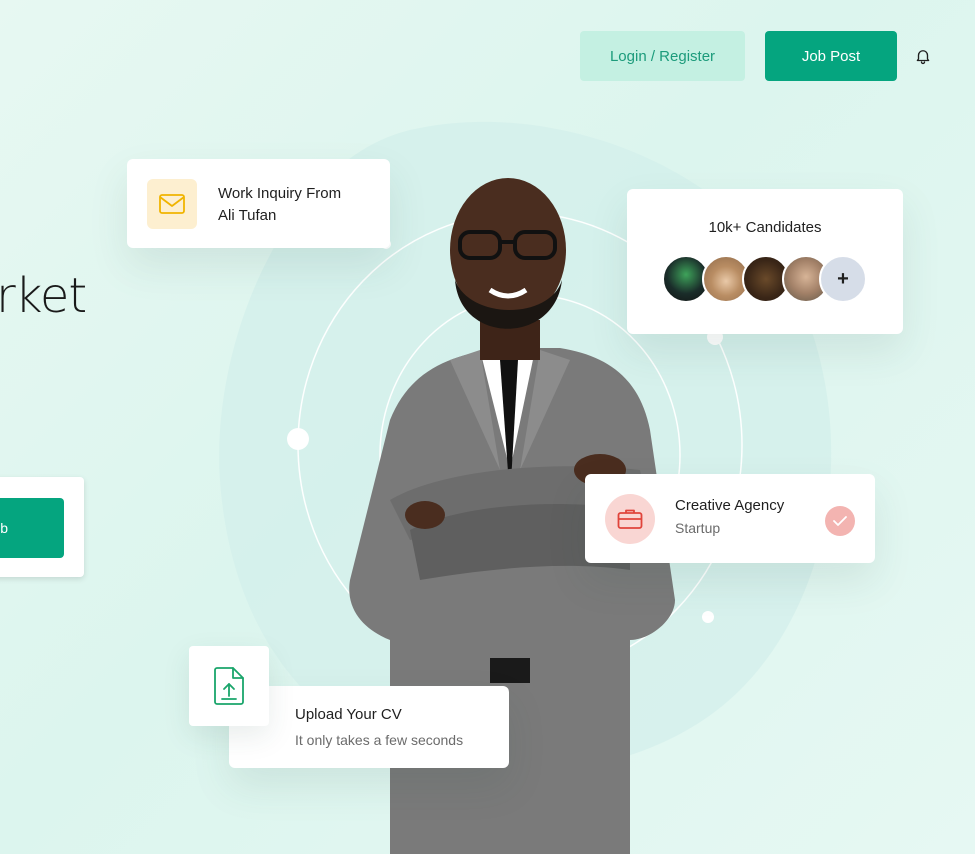  Describe the element at coordinates (843, 279) in the screenshot. I see `more-candidates-button: +` at that location.